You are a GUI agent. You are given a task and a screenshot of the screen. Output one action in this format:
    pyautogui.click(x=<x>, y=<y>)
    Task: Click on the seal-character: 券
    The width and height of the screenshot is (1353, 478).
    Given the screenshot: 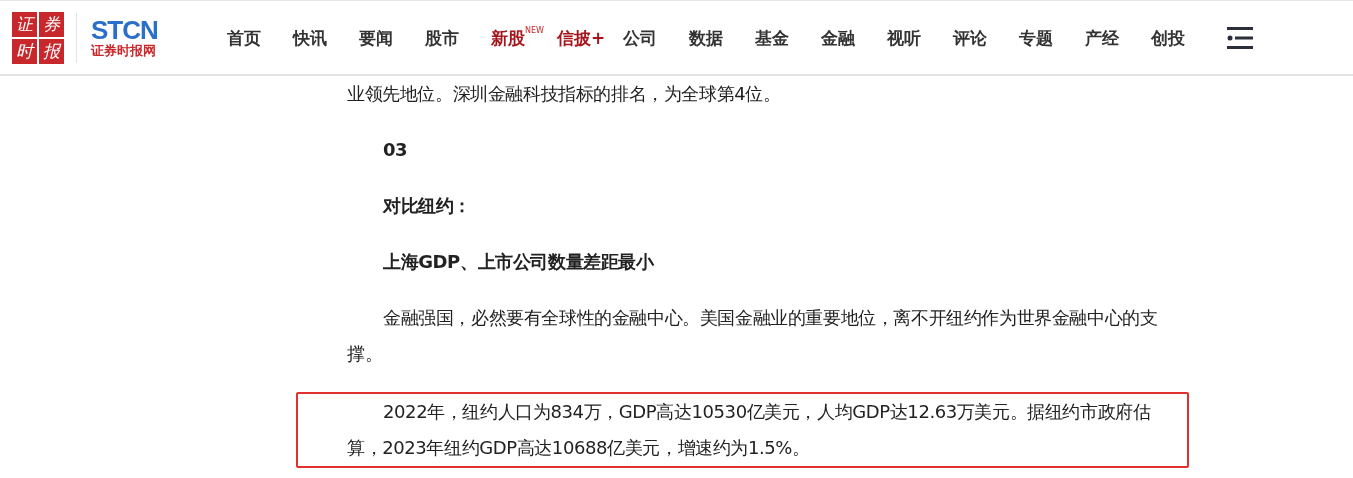 What is the action you would take?
    pyautogui.click(x=51, y=24)
    